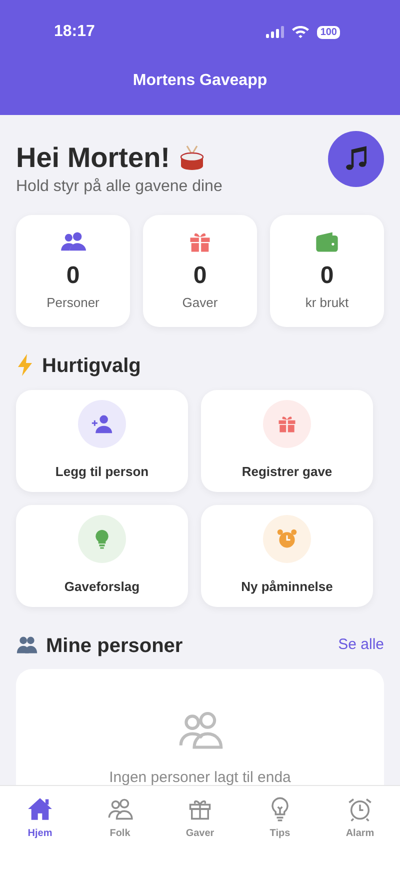 The image size is (400, 869). Describe the element at coordinates (74, 32) in the screenshot. I see `status-time: 18:17` at that location.